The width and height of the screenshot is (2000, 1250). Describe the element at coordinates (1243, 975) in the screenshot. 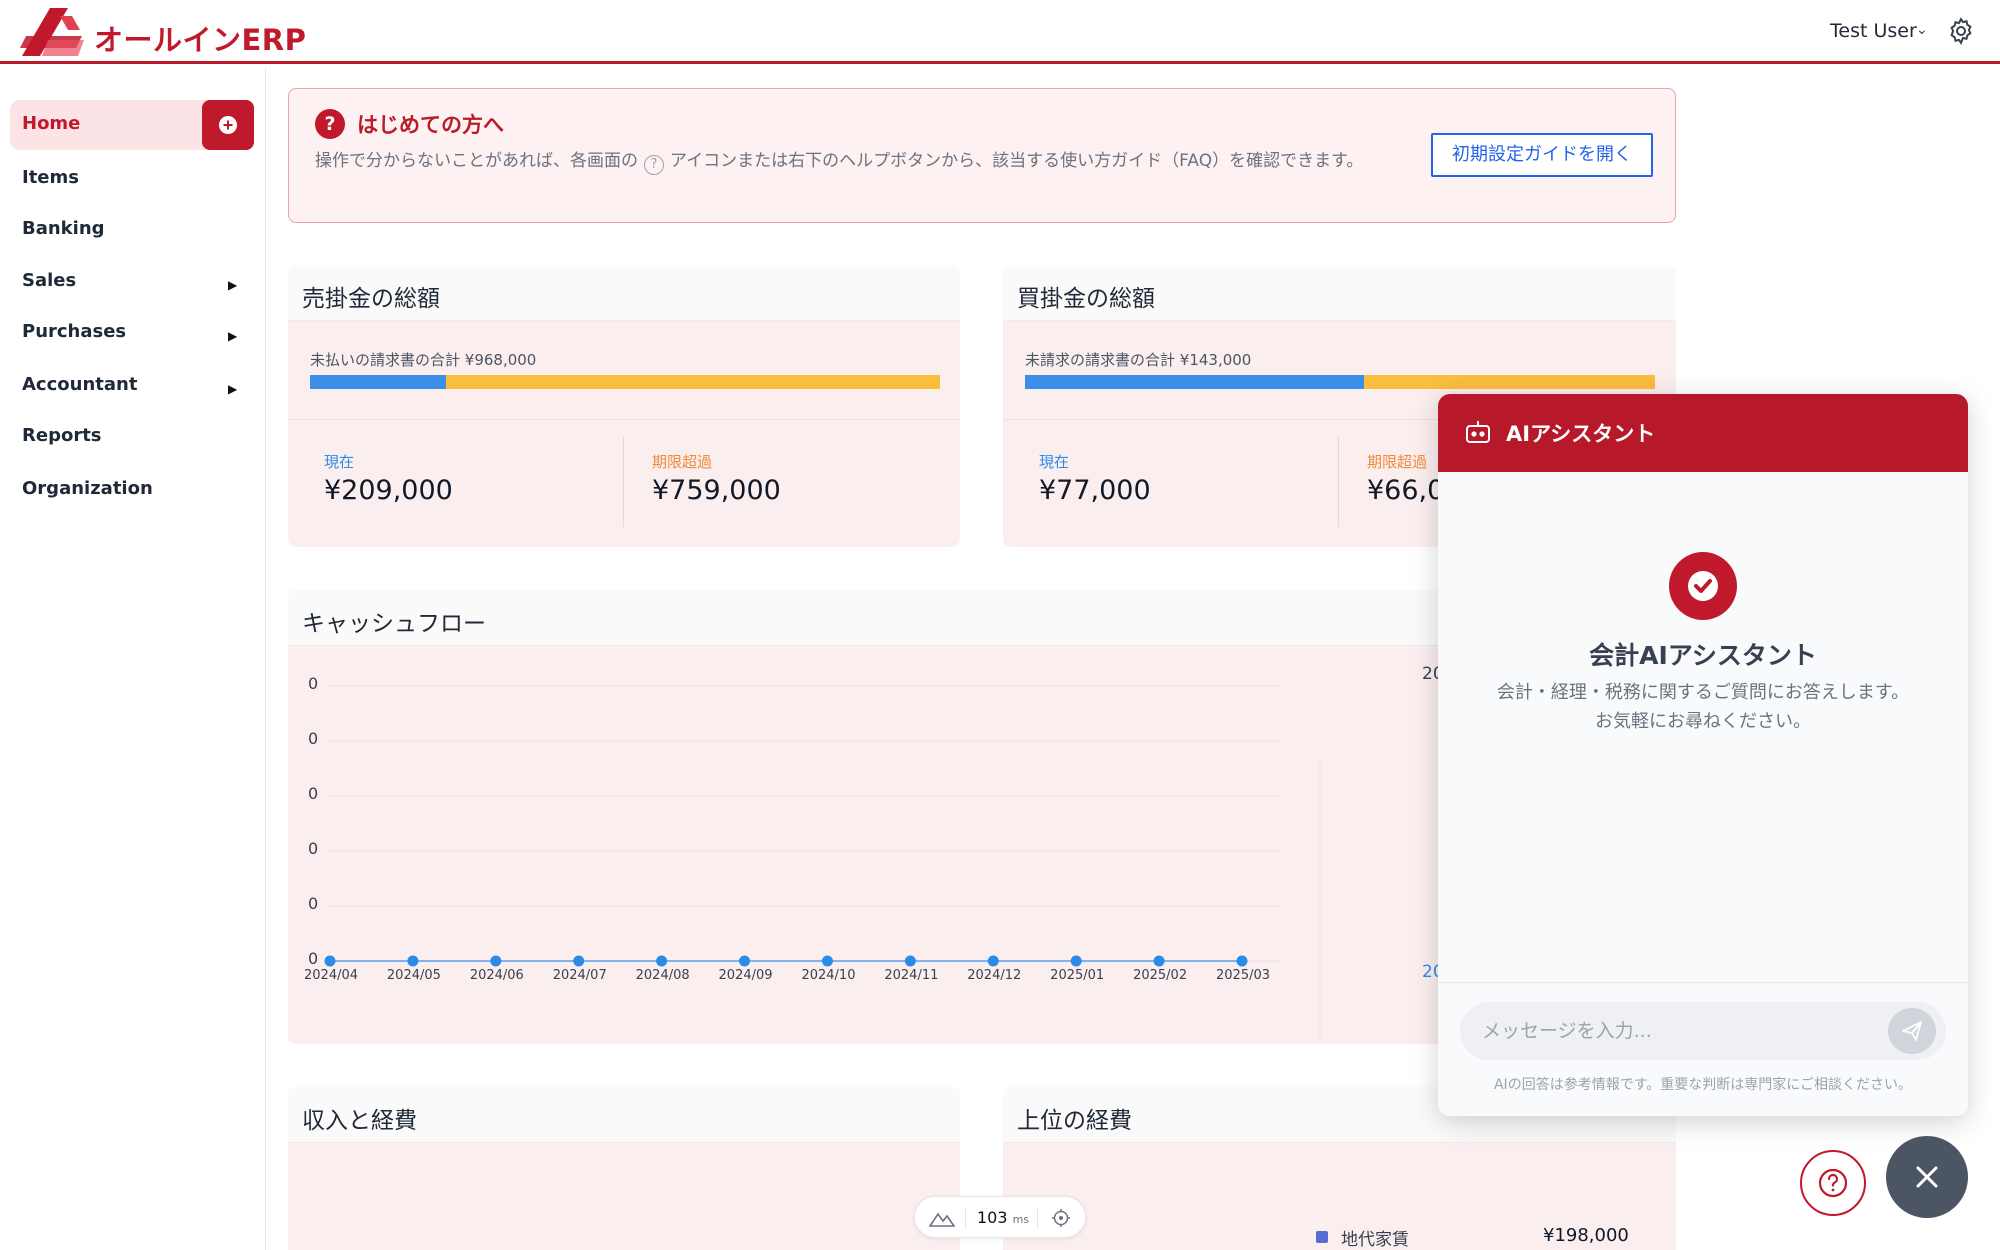

I see `x-axis-label: 2025/03` at that location.